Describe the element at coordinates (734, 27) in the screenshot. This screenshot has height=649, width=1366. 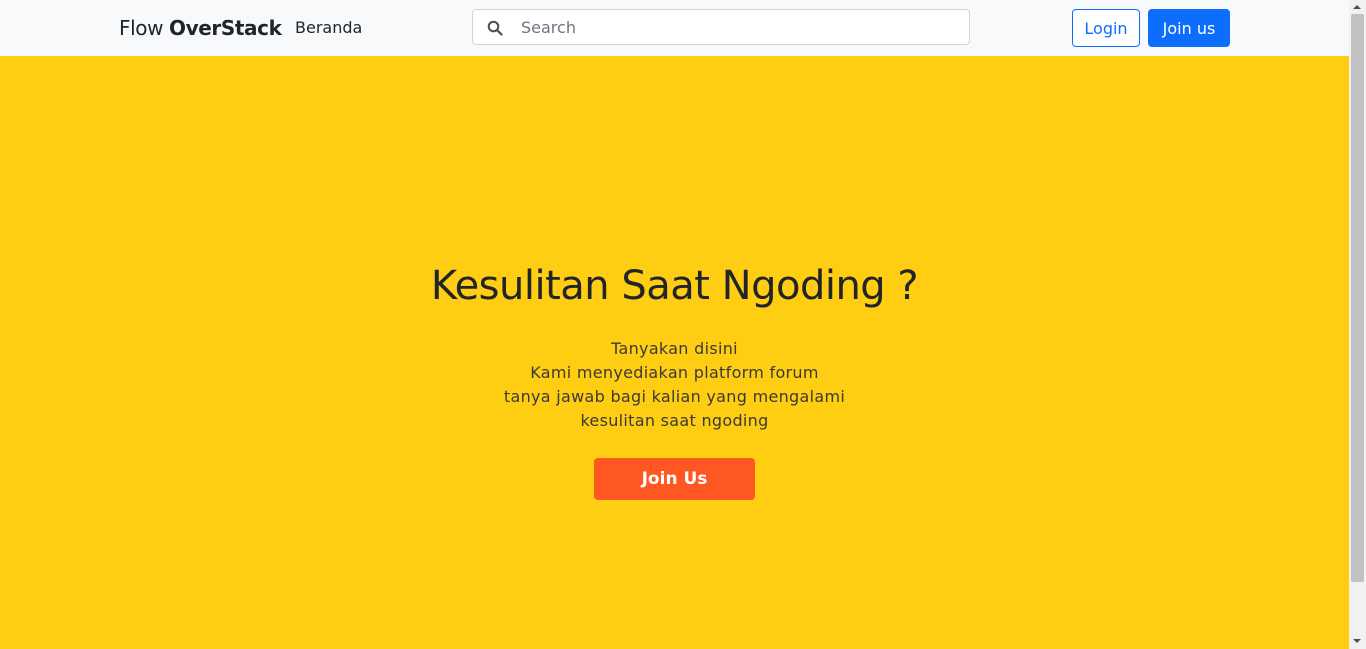
I see `search-input` at that location.